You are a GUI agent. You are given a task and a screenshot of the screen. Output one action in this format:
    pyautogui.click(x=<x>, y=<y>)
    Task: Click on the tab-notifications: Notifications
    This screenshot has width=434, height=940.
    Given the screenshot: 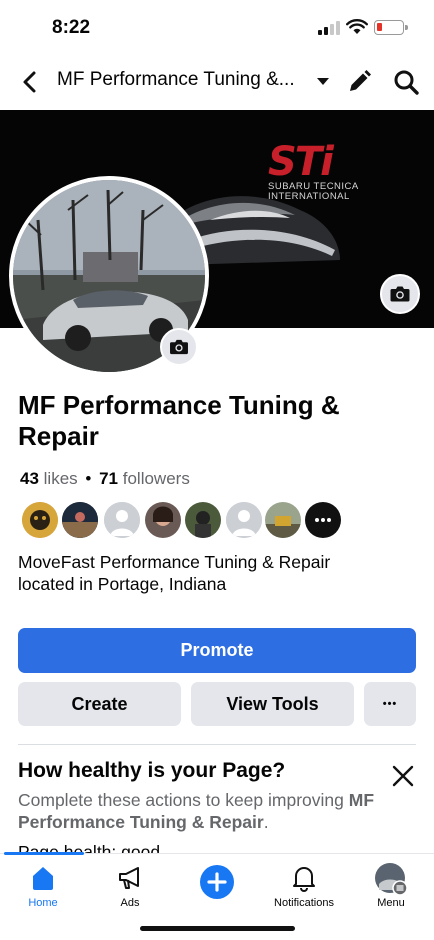 What is the action you would take?
    pyautogui.click(x=304, y=884)
    